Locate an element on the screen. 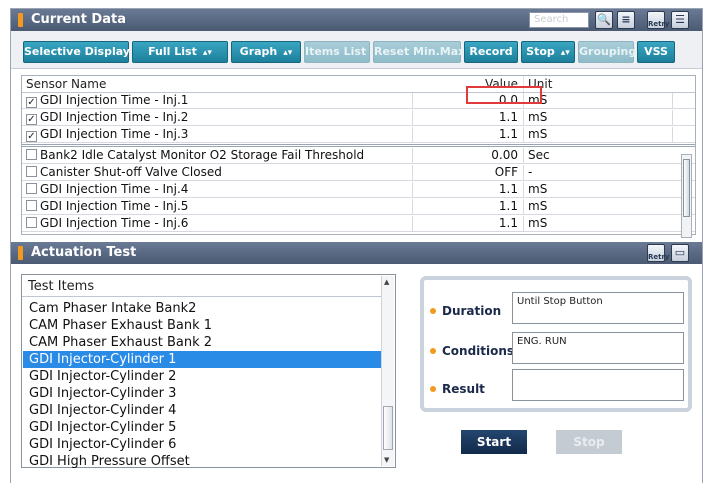  scroll-up-icon: ▲ is located at coordinates (386, 282).